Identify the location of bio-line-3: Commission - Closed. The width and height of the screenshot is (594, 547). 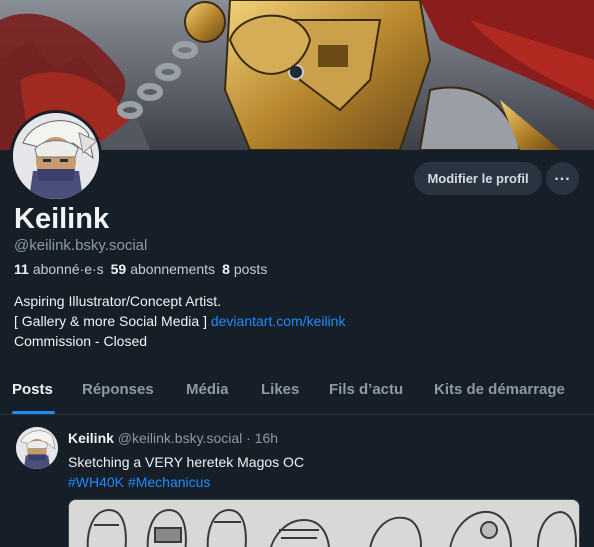
(81, 341).